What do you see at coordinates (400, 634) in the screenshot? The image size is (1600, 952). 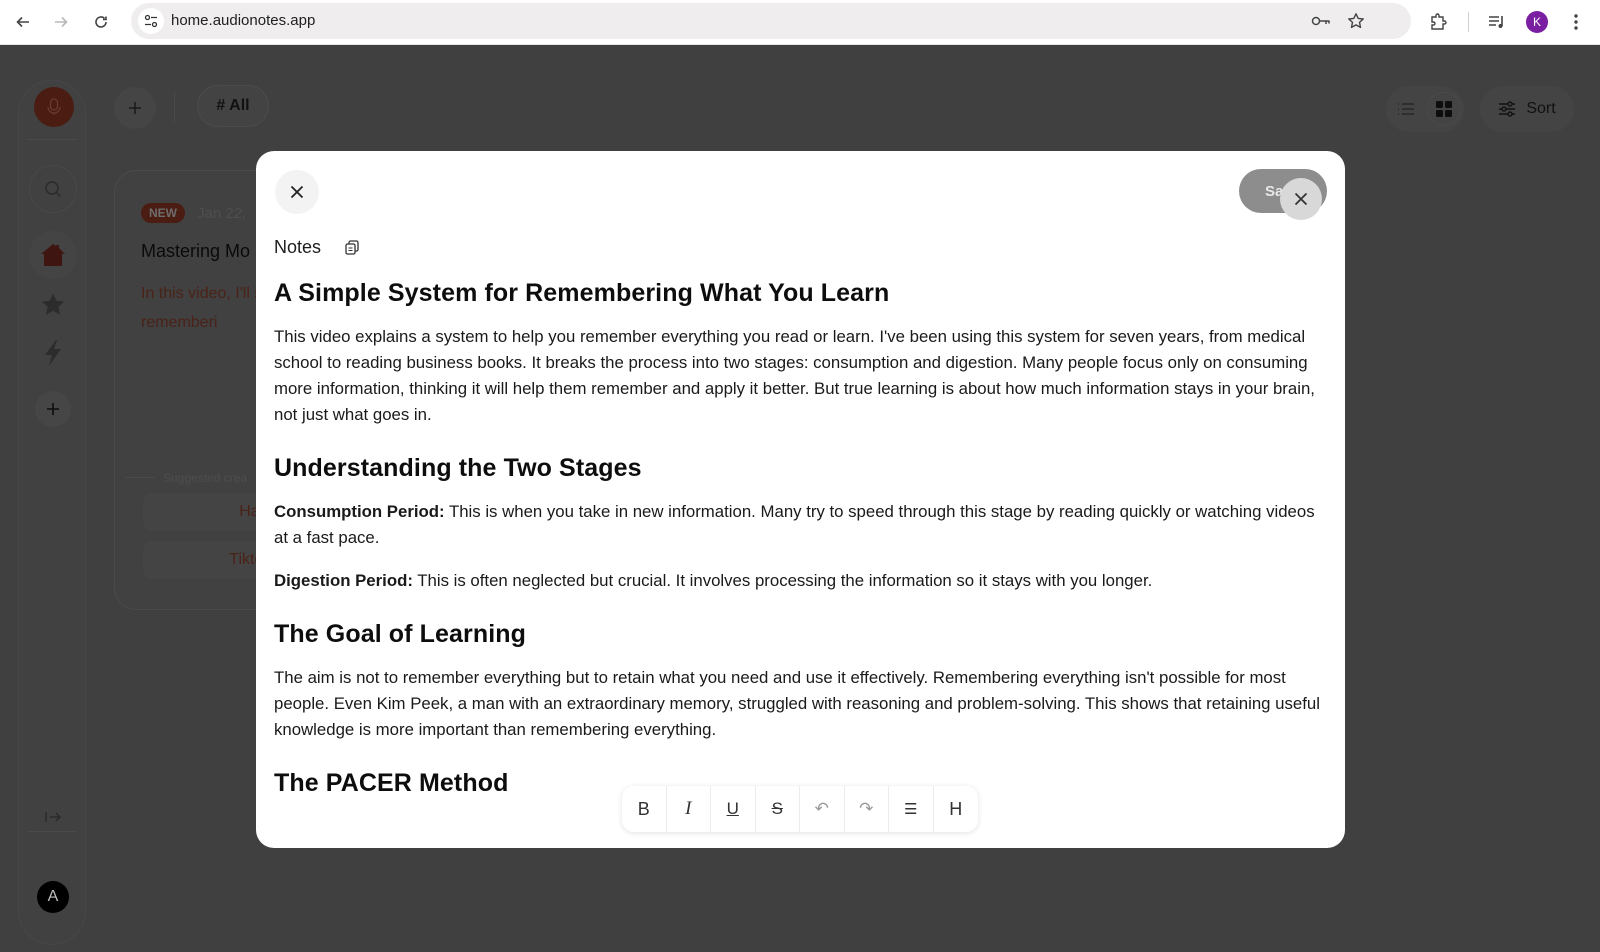 I see `section-heading: The Goal of Learning` at bounding box center [400, 634].